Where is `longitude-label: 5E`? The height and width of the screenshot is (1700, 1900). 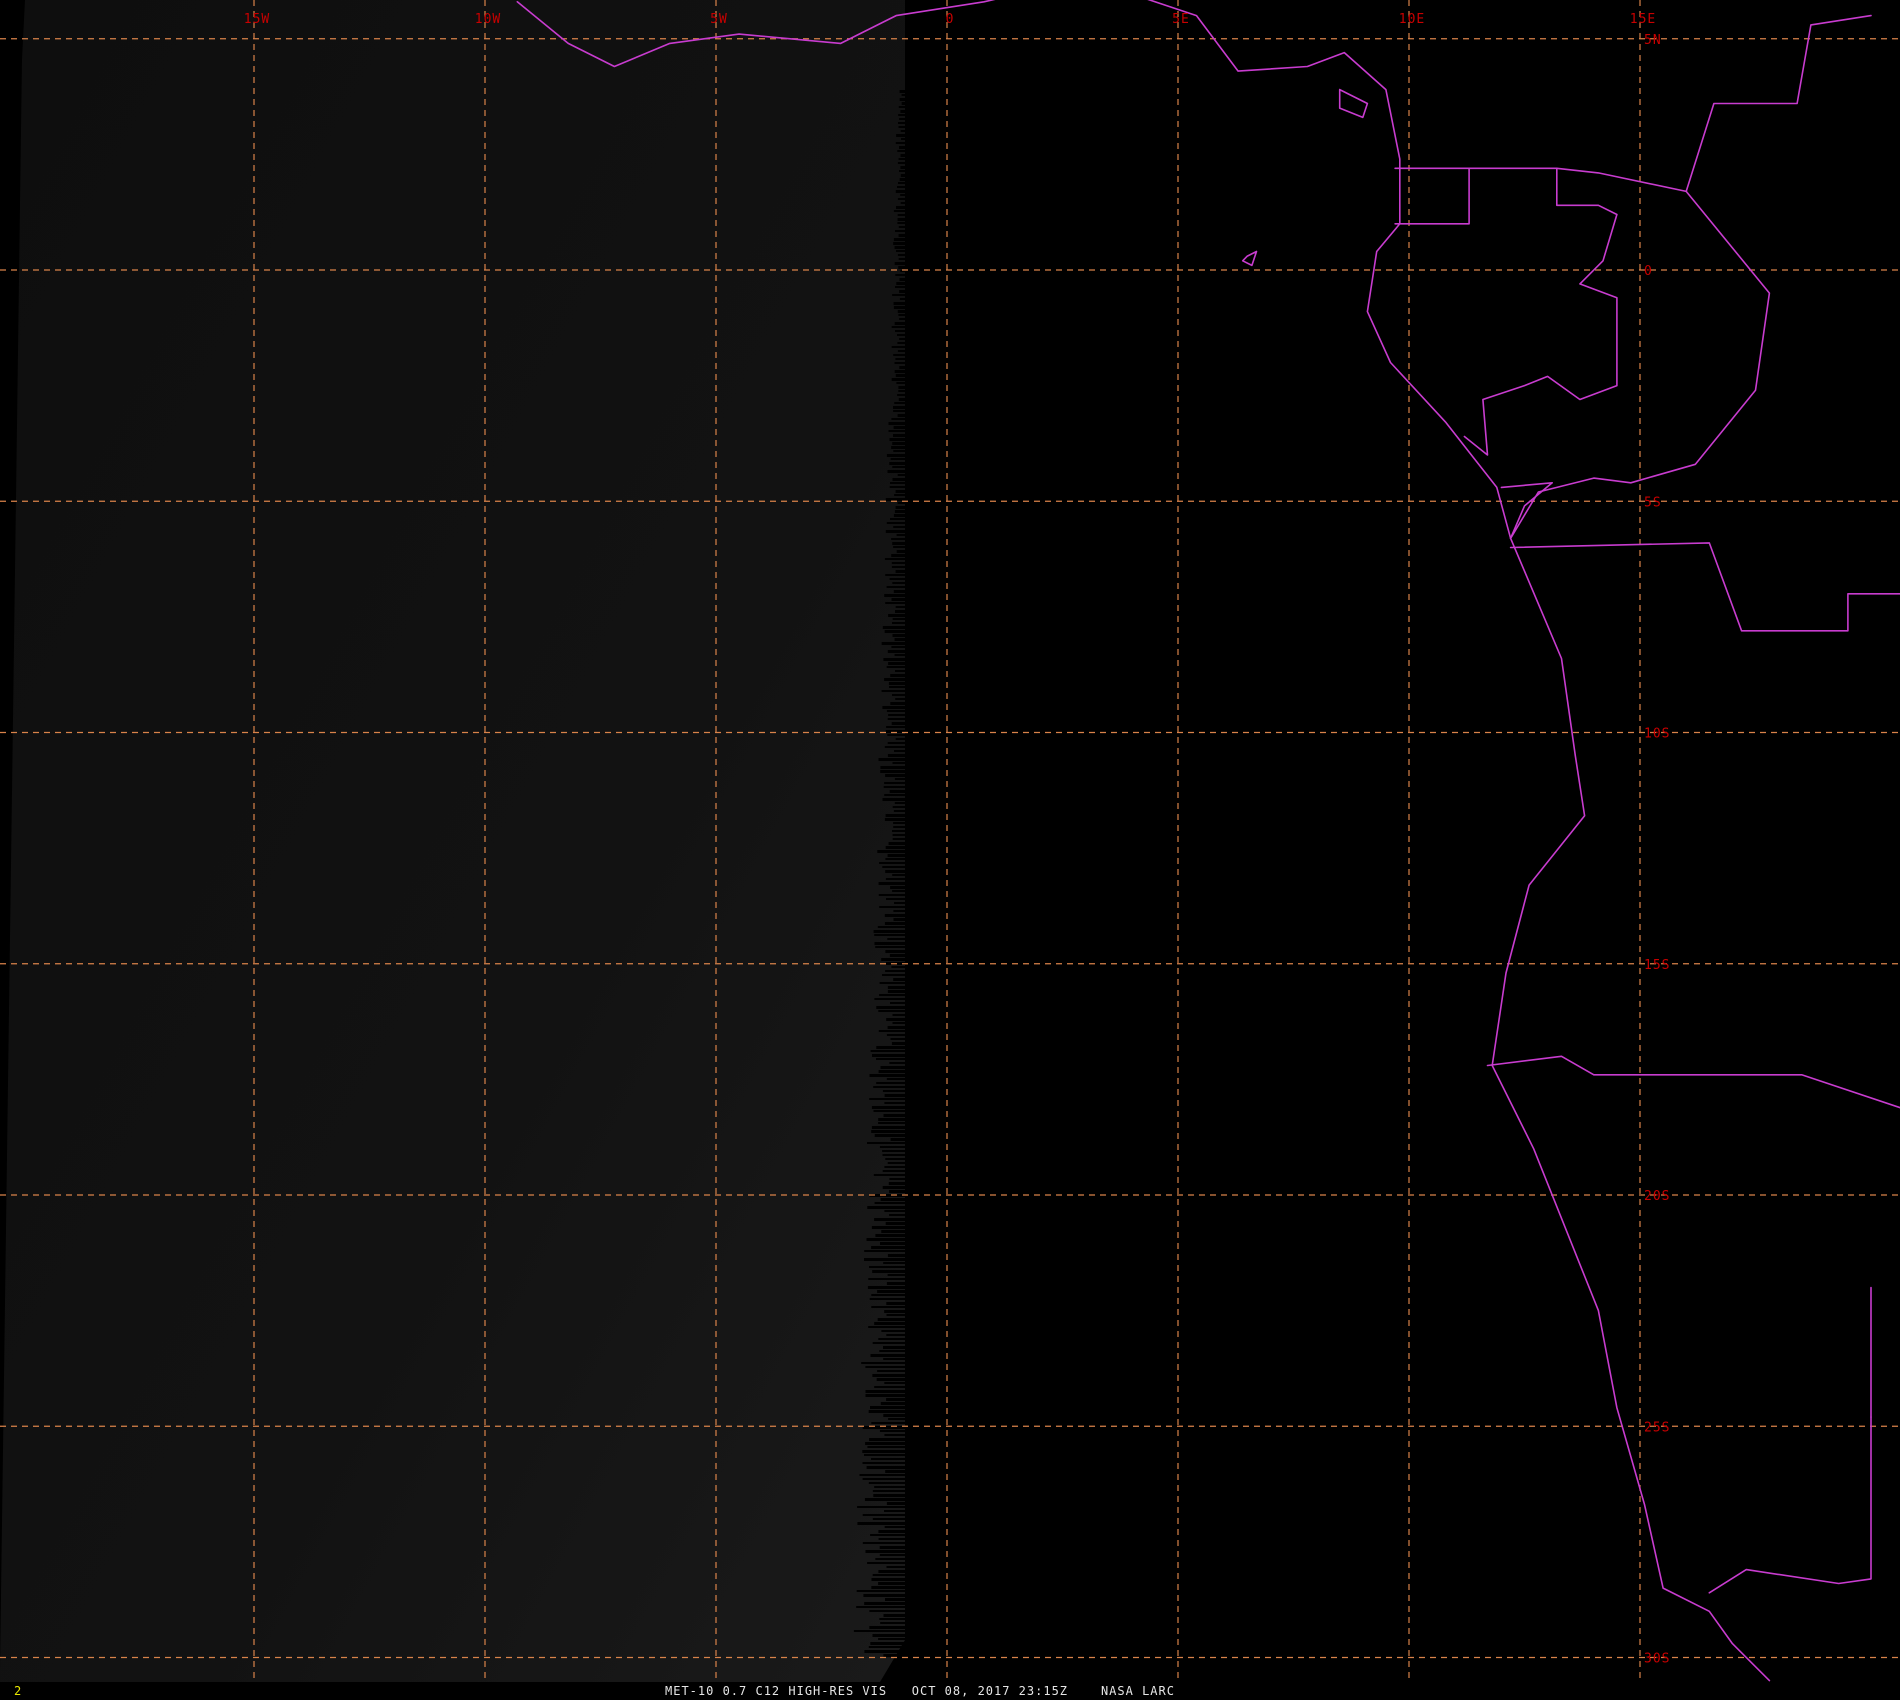
longitude-label: 5E is located at coordinates (1181, 19).